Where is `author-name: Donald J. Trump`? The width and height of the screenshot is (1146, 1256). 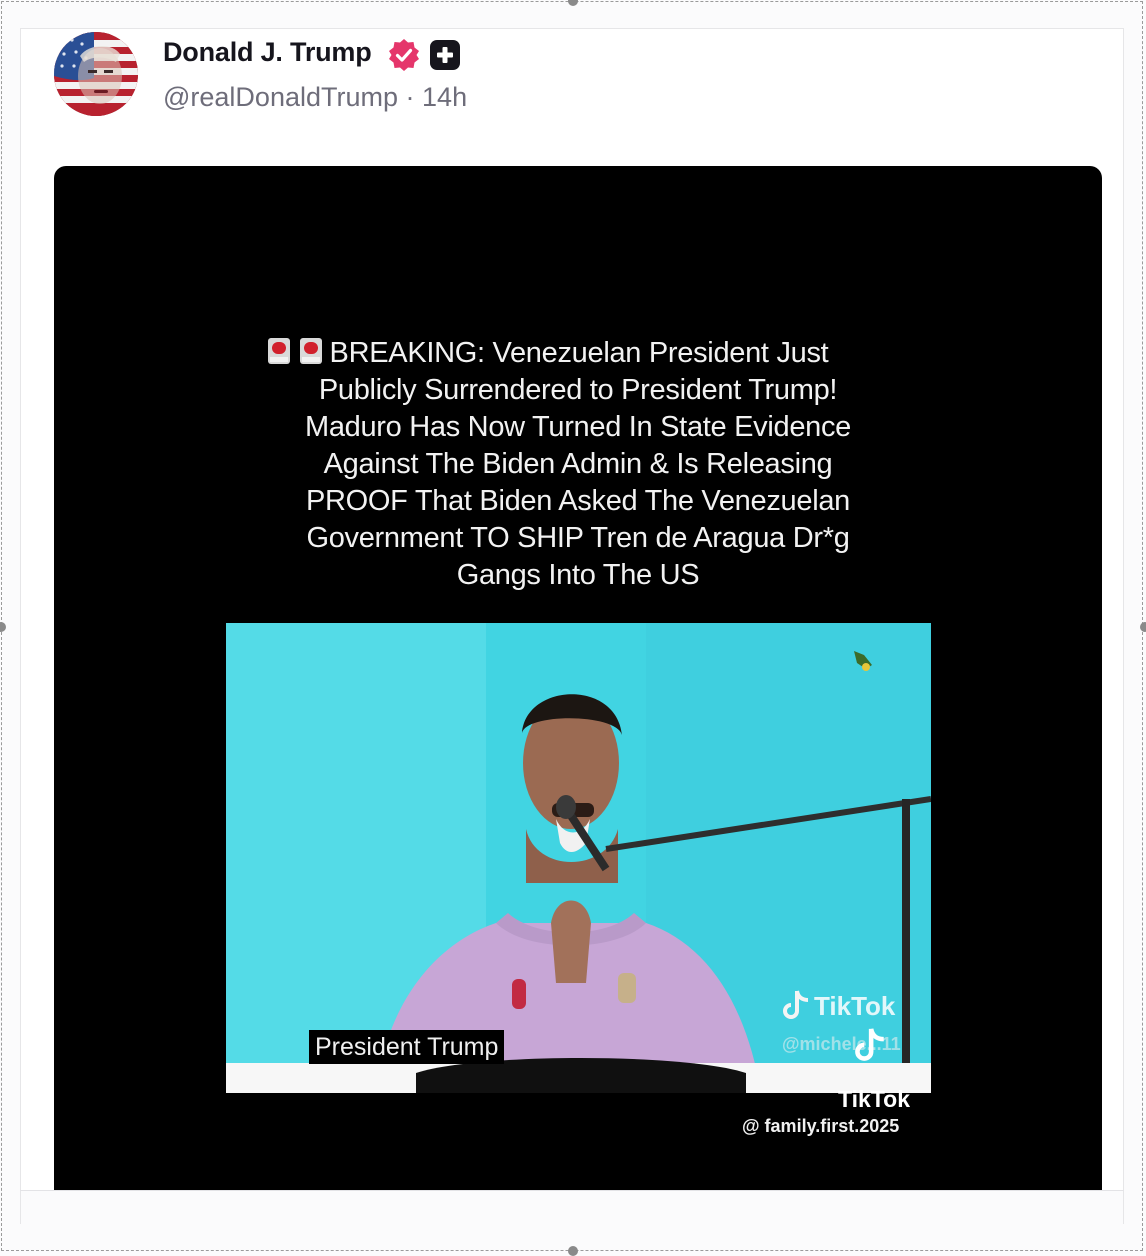 author-name: Donald J. Trump is located at coordinates (267, 52).